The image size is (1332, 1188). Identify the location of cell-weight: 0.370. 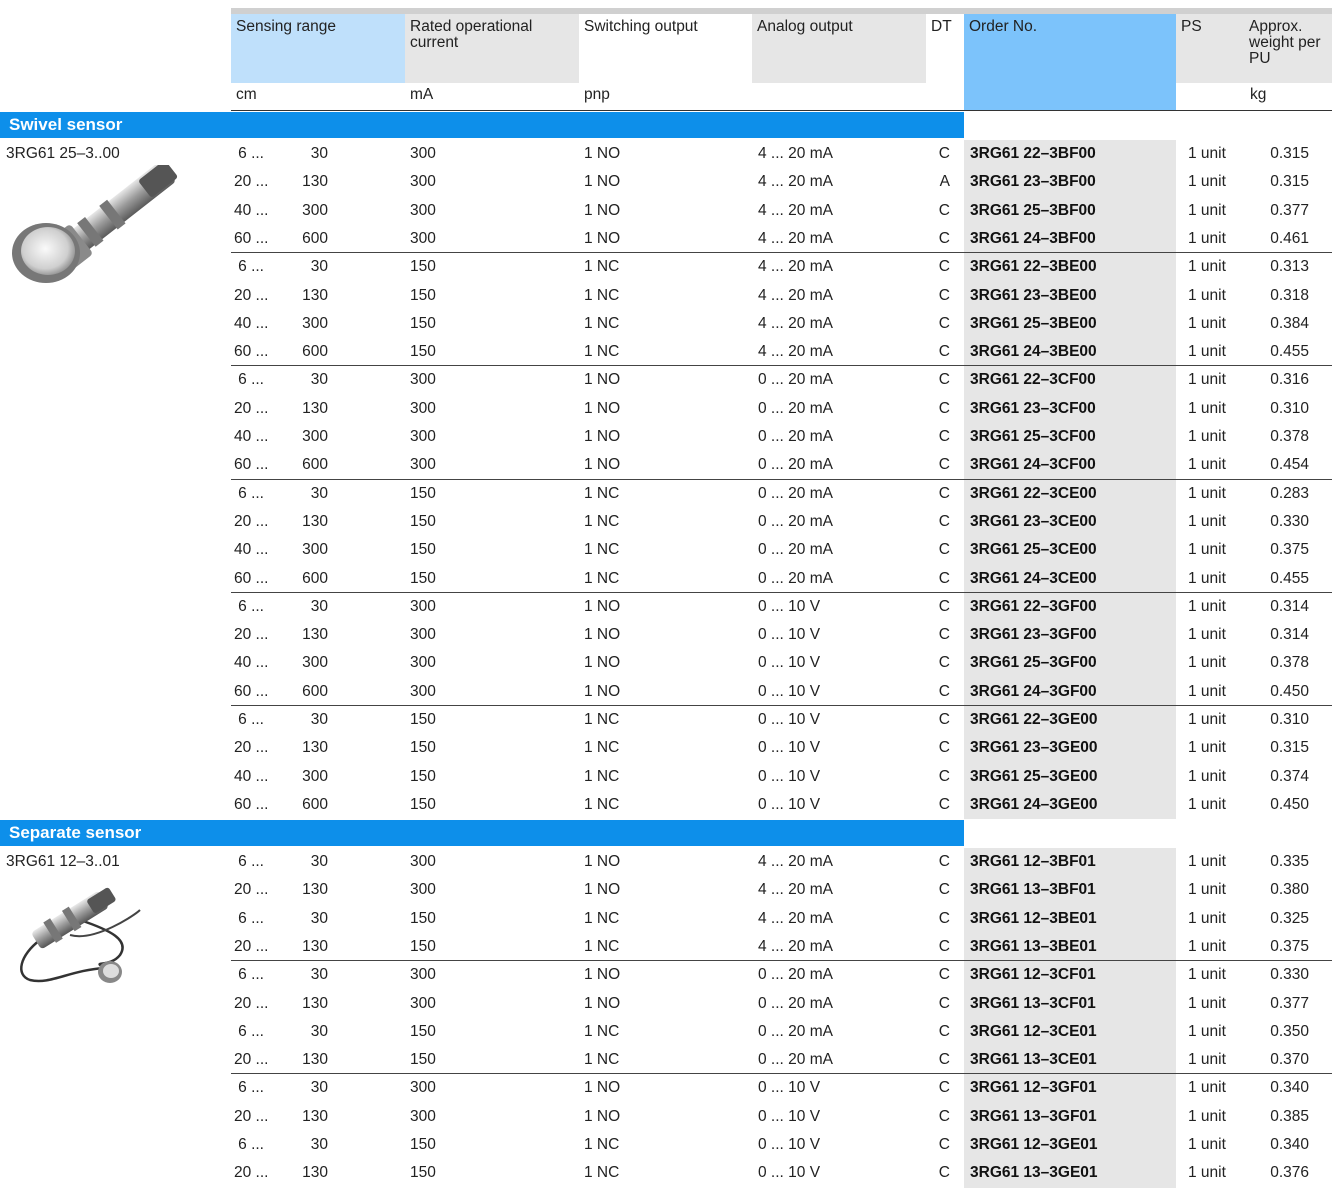
(1289, 1060).